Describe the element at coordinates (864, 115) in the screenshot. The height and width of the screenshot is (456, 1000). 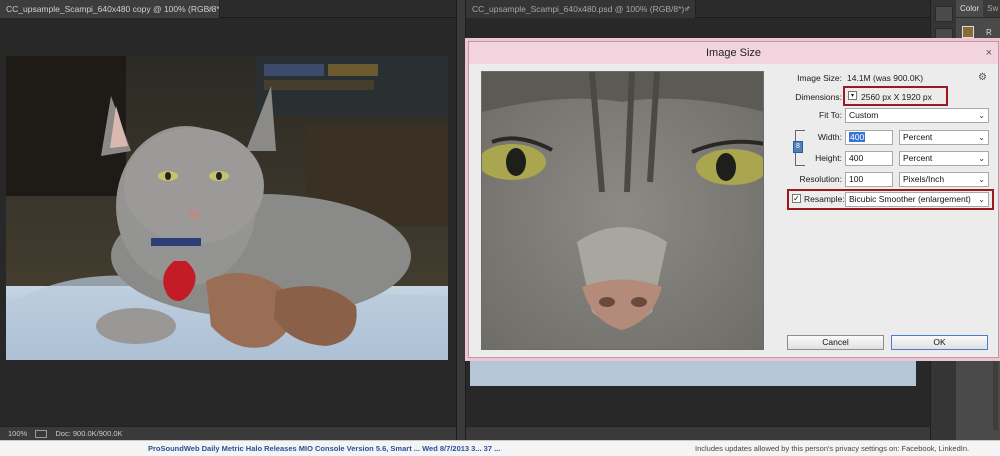
I see `fit-to-value: Custom` at that location.